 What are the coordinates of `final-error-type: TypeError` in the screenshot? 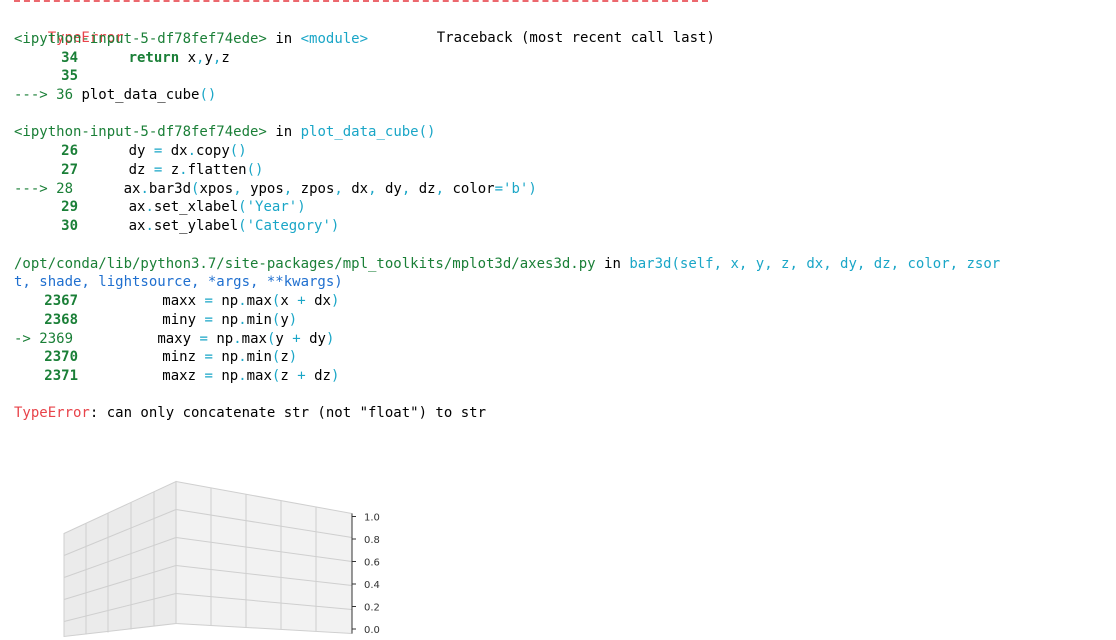 It's located at (52, 413).